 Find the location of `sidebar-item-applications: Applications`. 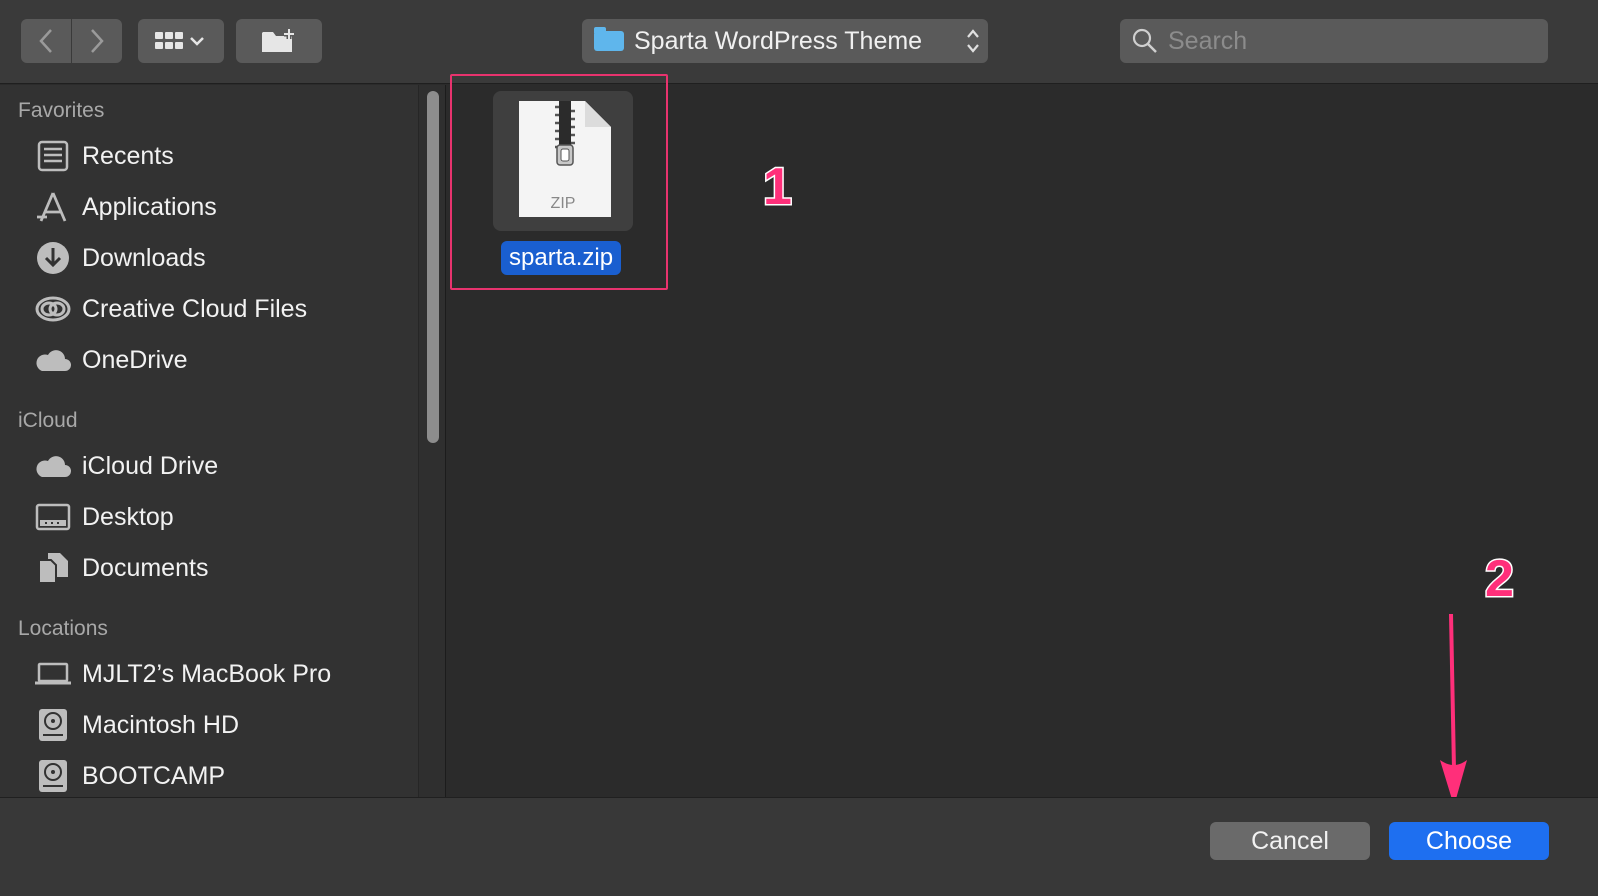

sidebar-item-applications: Applications is located at coordinates (219, 207).